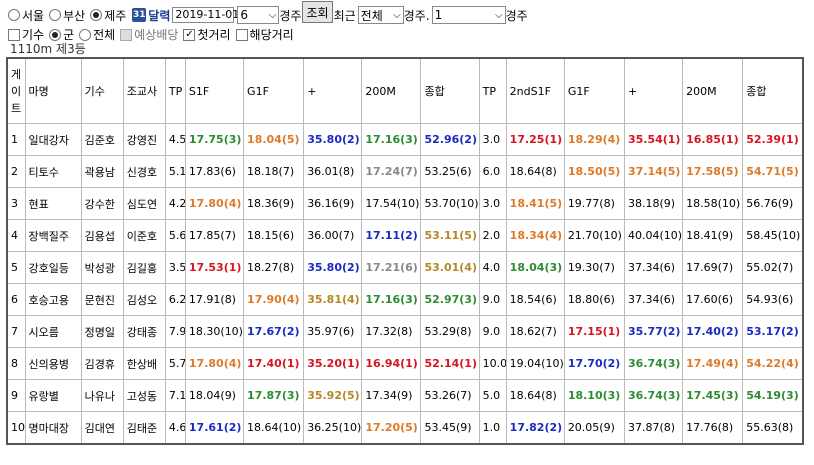  I want to click on date-input: 2019-11-01, so click(205, 15).